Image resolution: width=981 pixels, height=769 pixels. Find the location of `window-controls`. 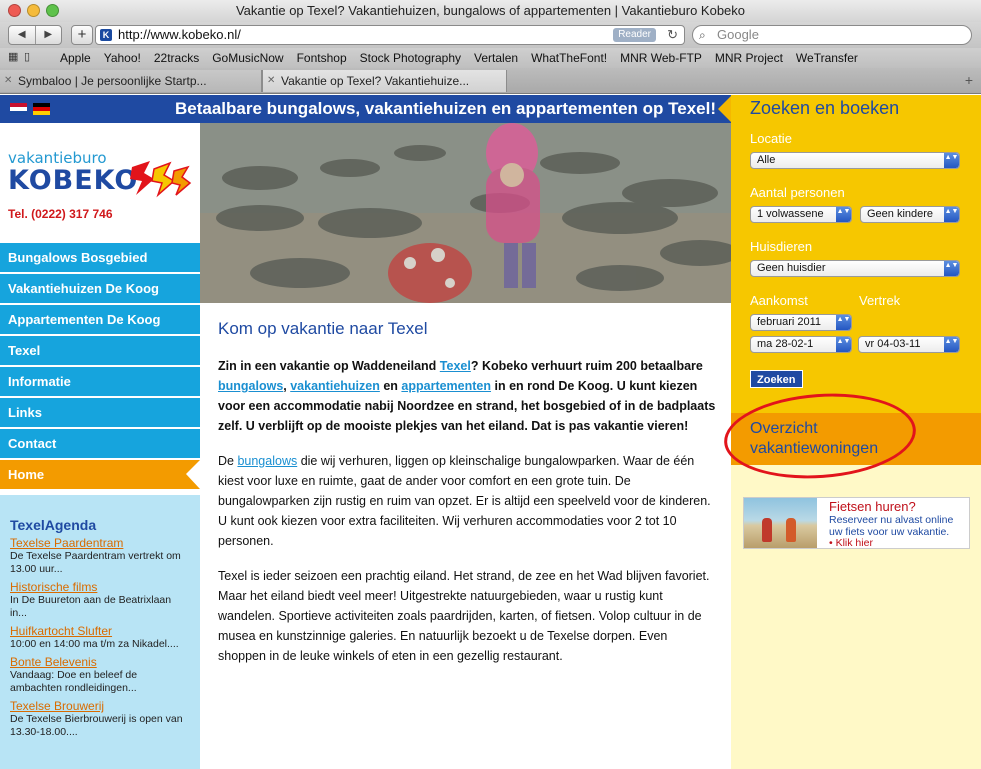

window-controls is located at coordinates (33, 10).